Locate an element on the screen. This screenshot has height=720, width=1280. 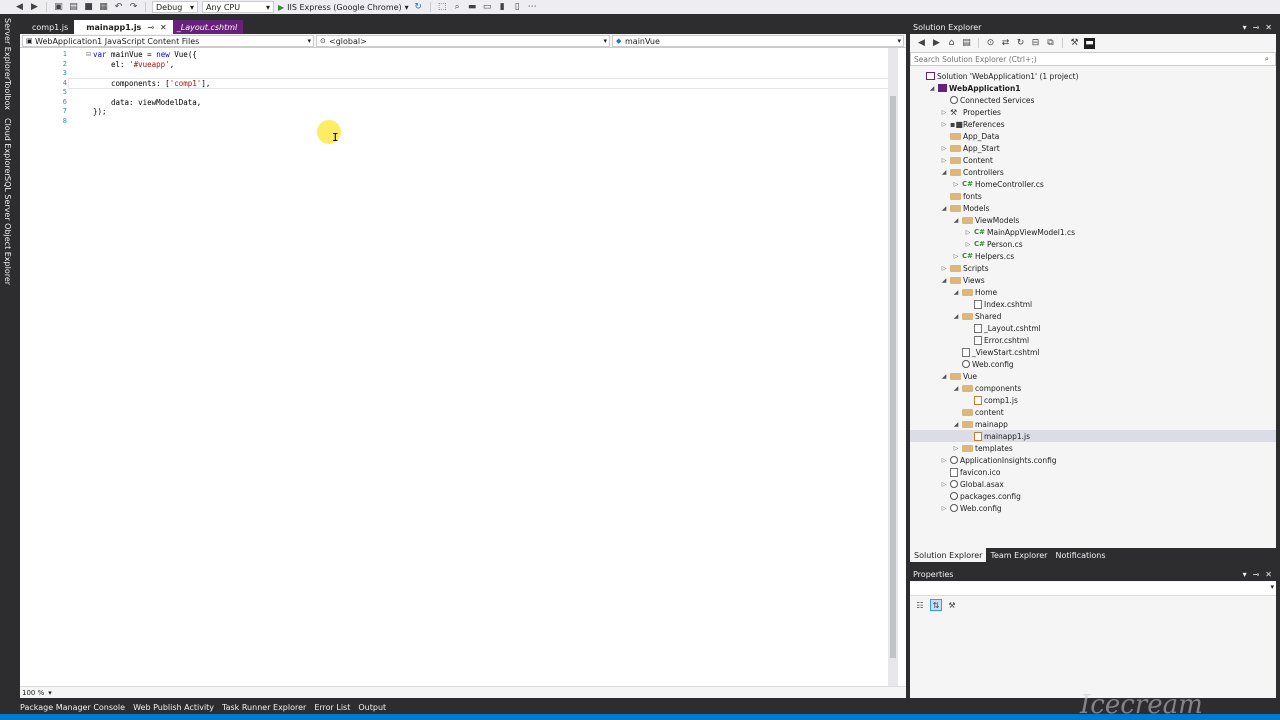
toolbar-overflow-icon: ⋯ is located at coordinates (532, 7).